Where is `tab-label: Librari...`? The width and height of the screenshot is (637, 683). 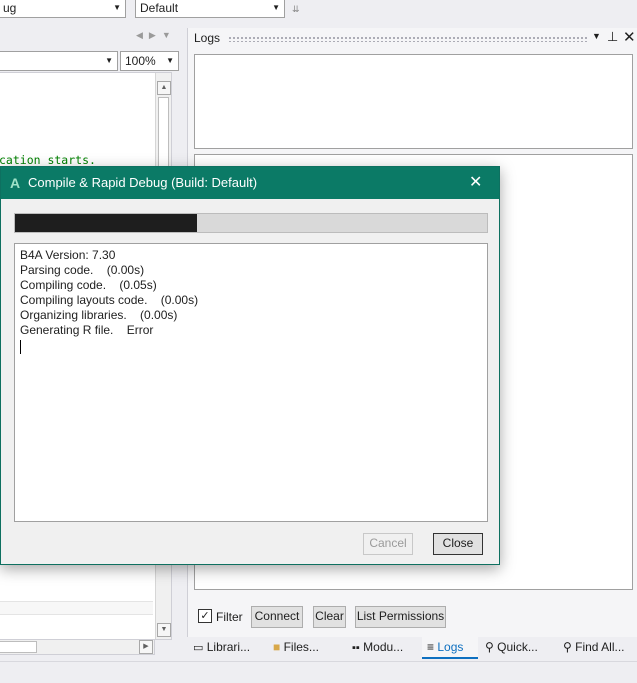
tab-label: Librari... is located at coordinates (228, 647).